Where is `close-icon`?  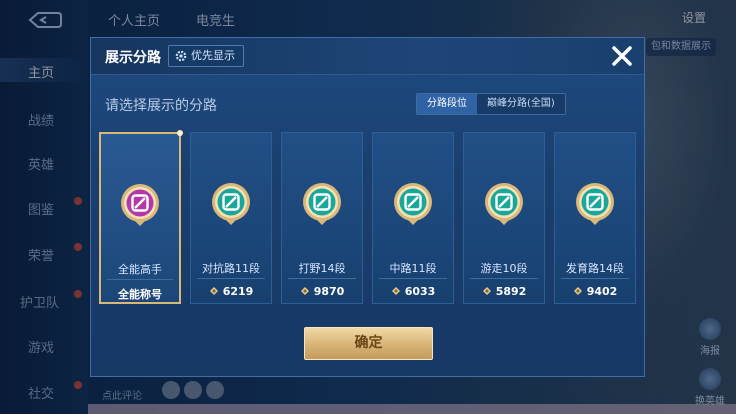 close-icon is located at coordinates (622, 56).